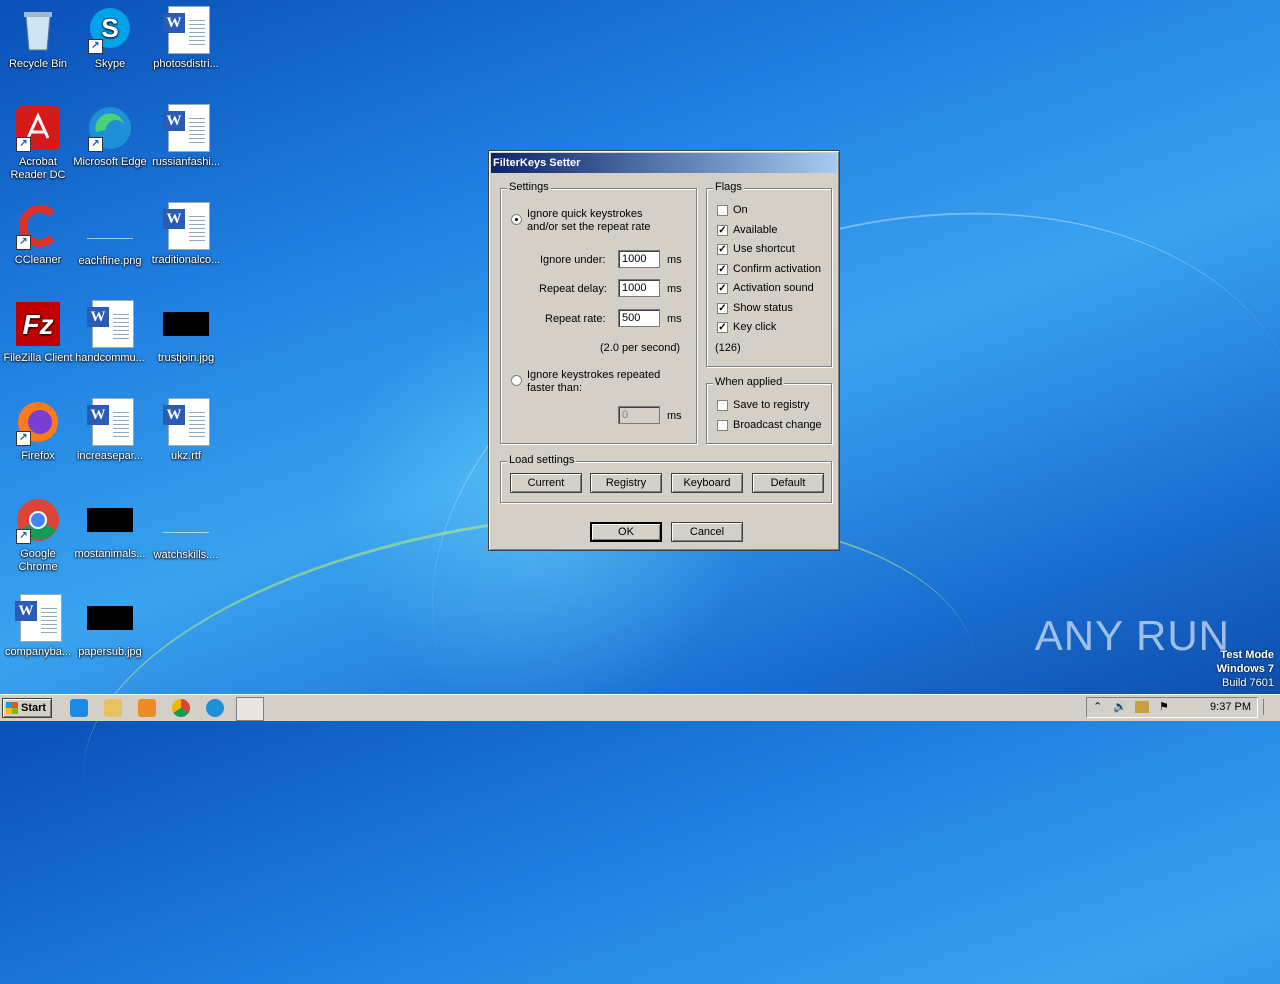  Describe the element at coordinates (722, 405) in the screenshot. I see `save-to-registry-checkbox` at that location.